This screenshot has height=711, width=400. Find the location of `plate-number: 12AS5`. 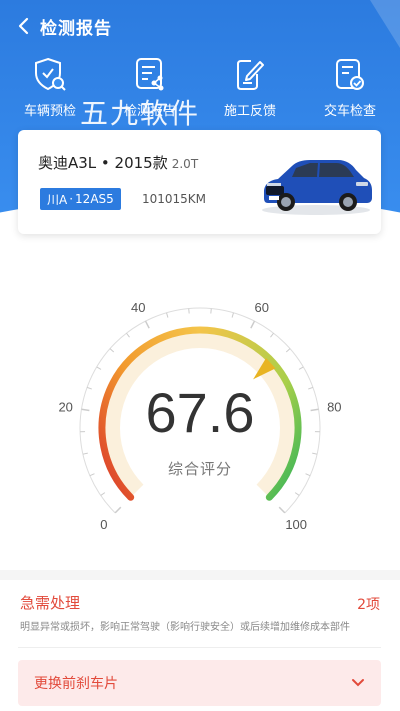

plate-number: 12AS5 is located at coordinates (94, 199).